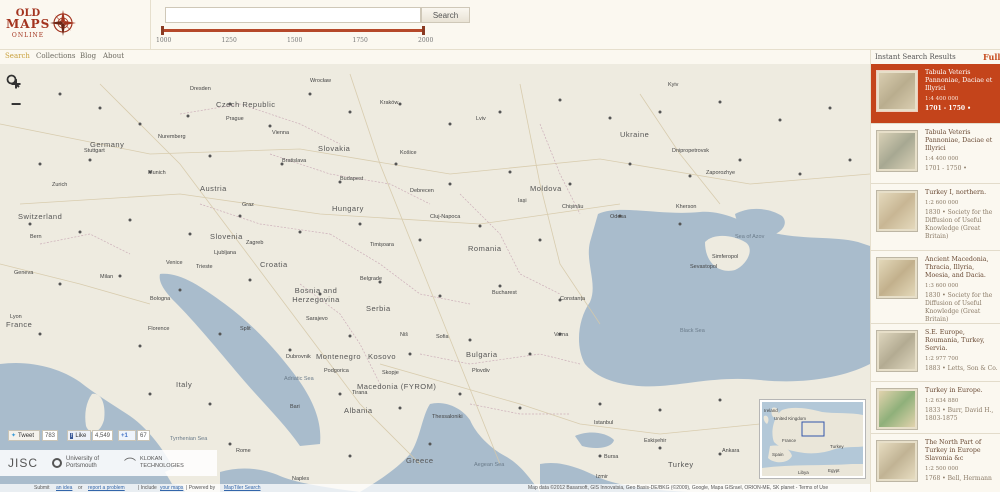  Describe the element at coordinates (90, 463) in the screenshot. I see `portsmouth-logo: University of Portsmouth` at that location.